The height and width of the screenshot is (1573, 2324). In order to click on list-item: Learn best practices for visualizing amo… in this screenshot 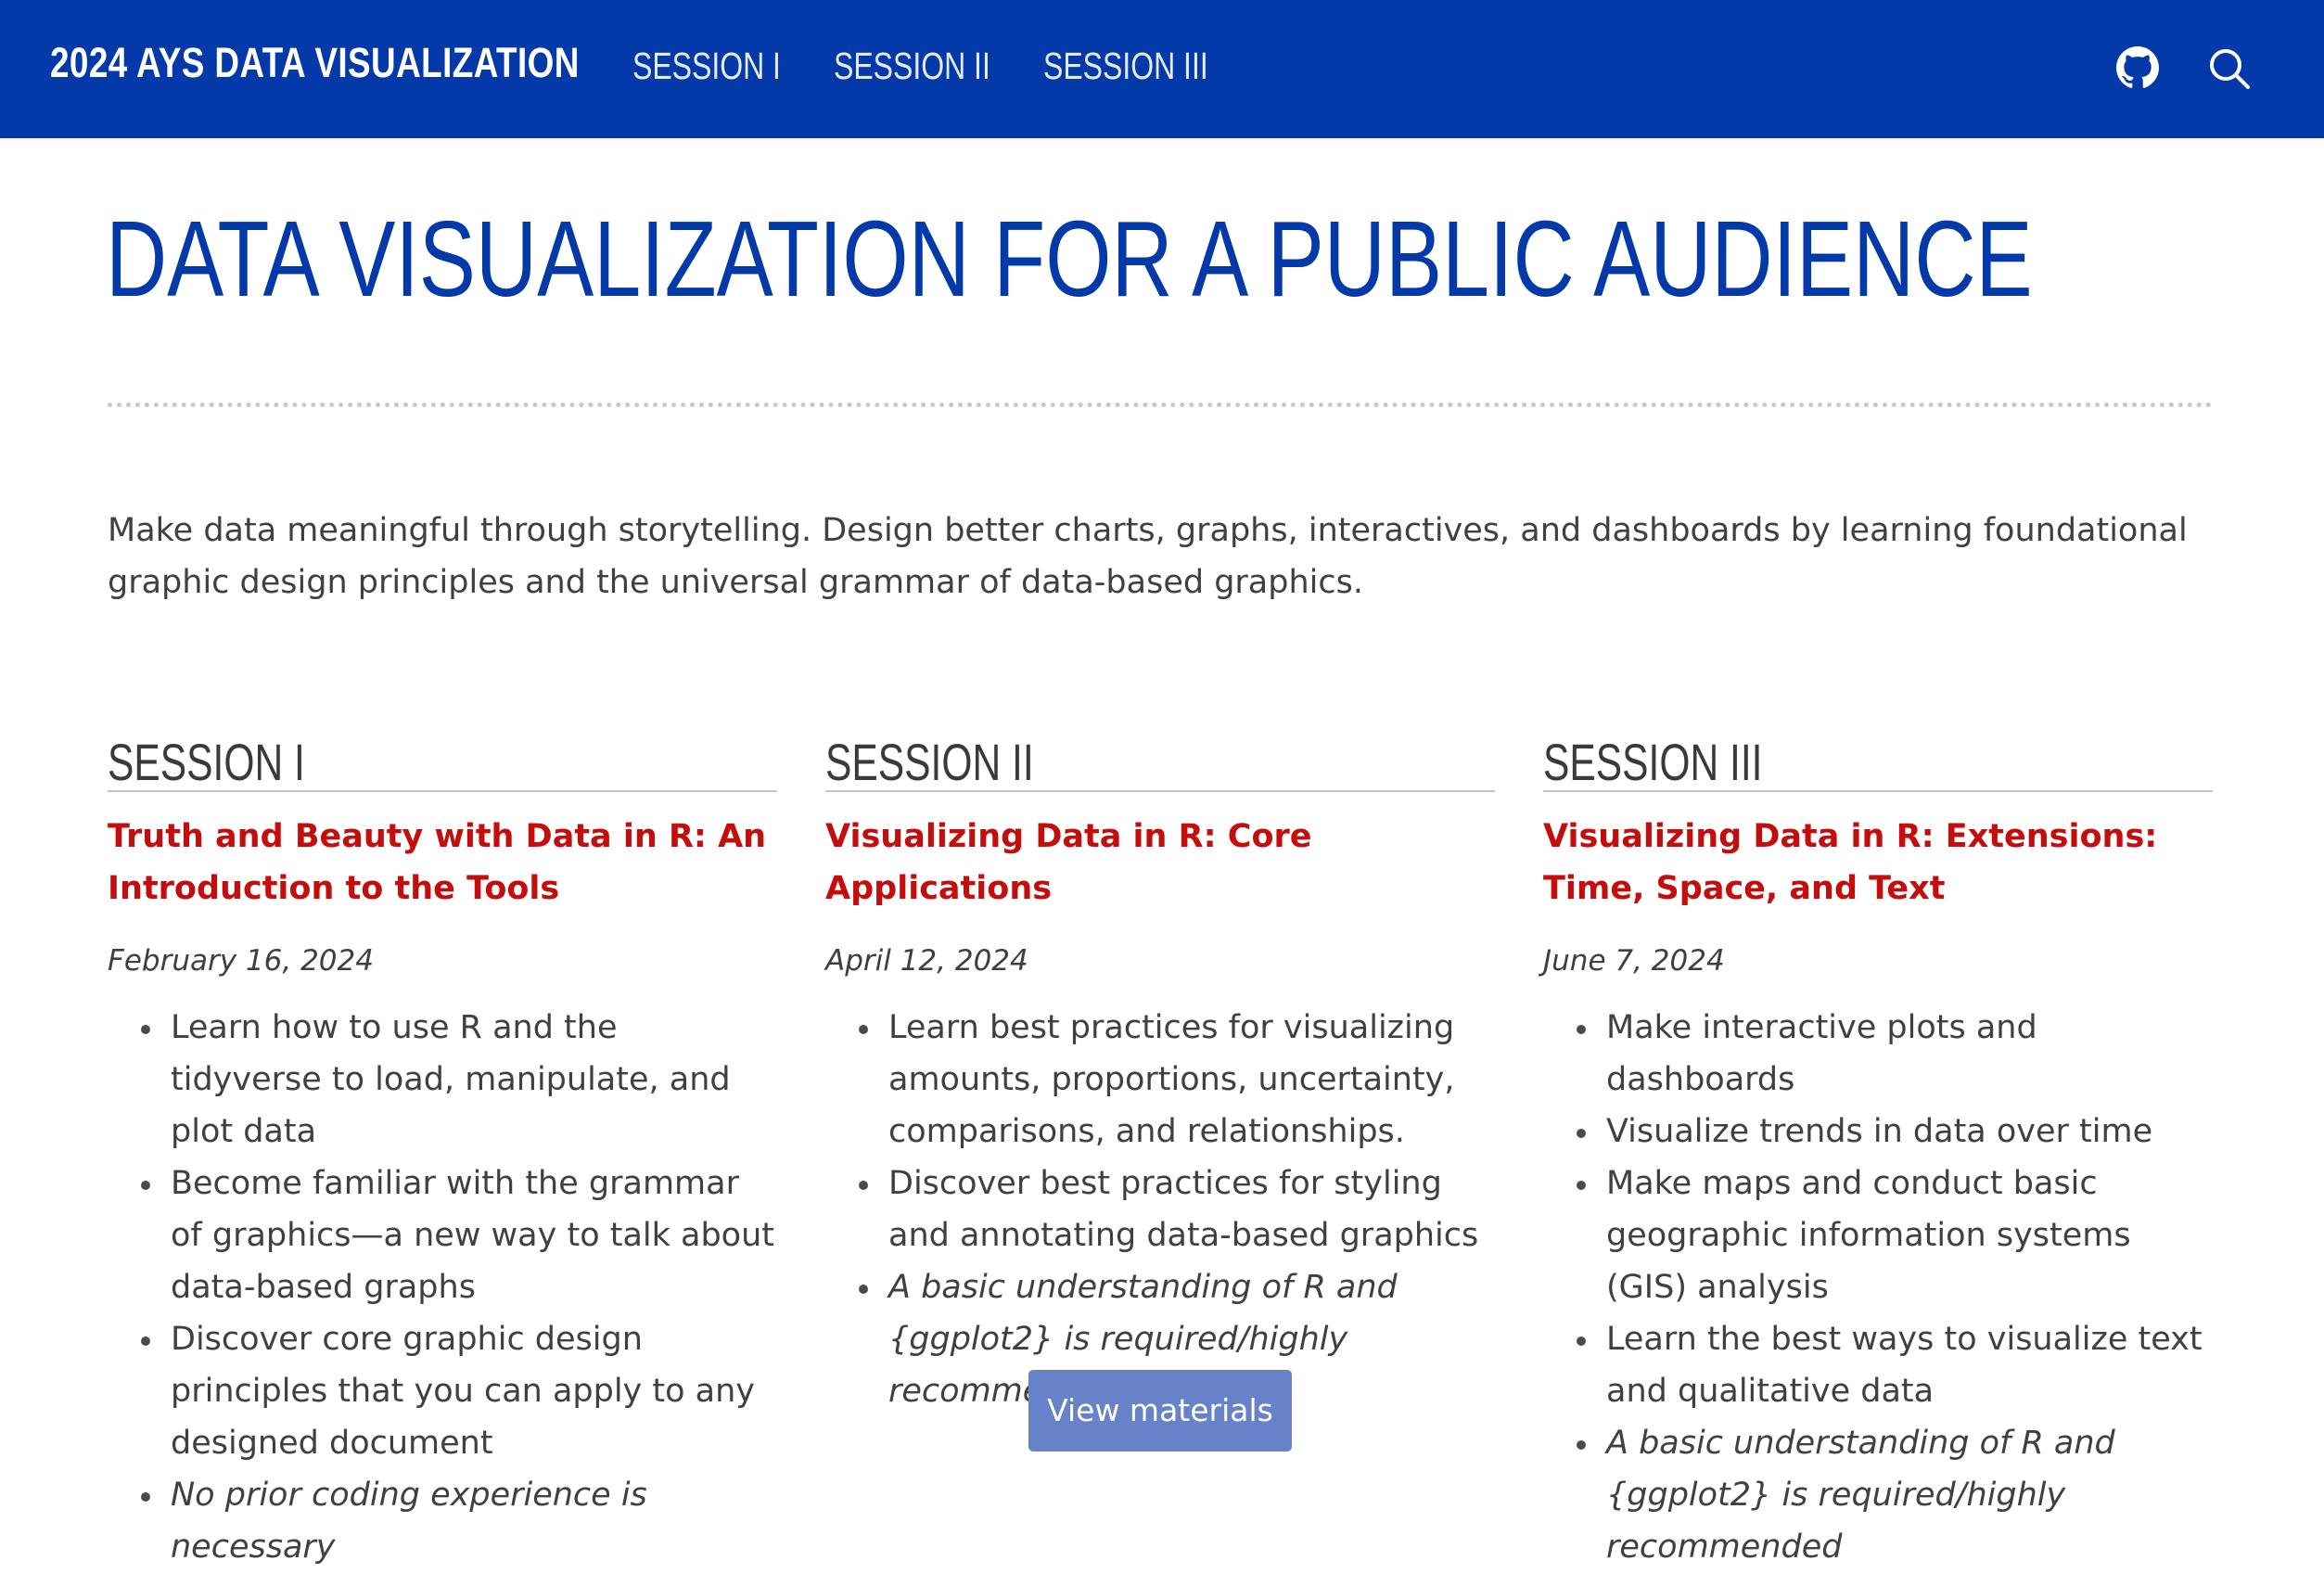, I will do `click(1177, 1079)`.